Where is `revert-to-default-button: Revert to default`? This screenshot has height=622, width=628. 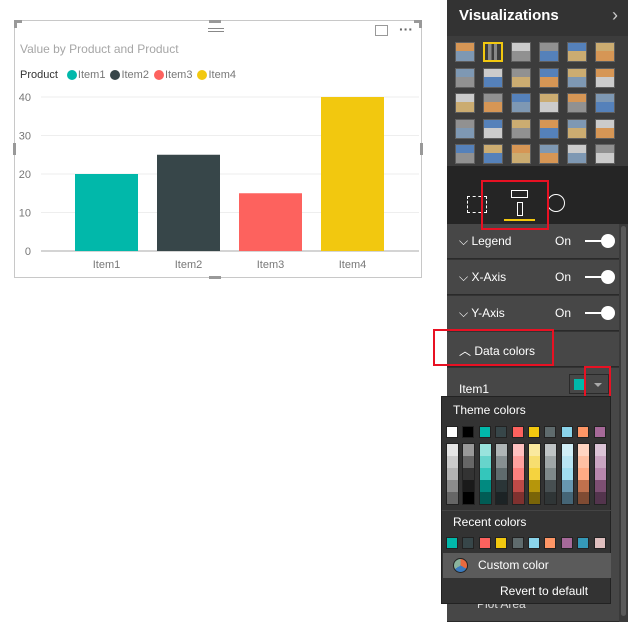 revert-to-default-button: Revert to default is located at coordinates (544, 591).